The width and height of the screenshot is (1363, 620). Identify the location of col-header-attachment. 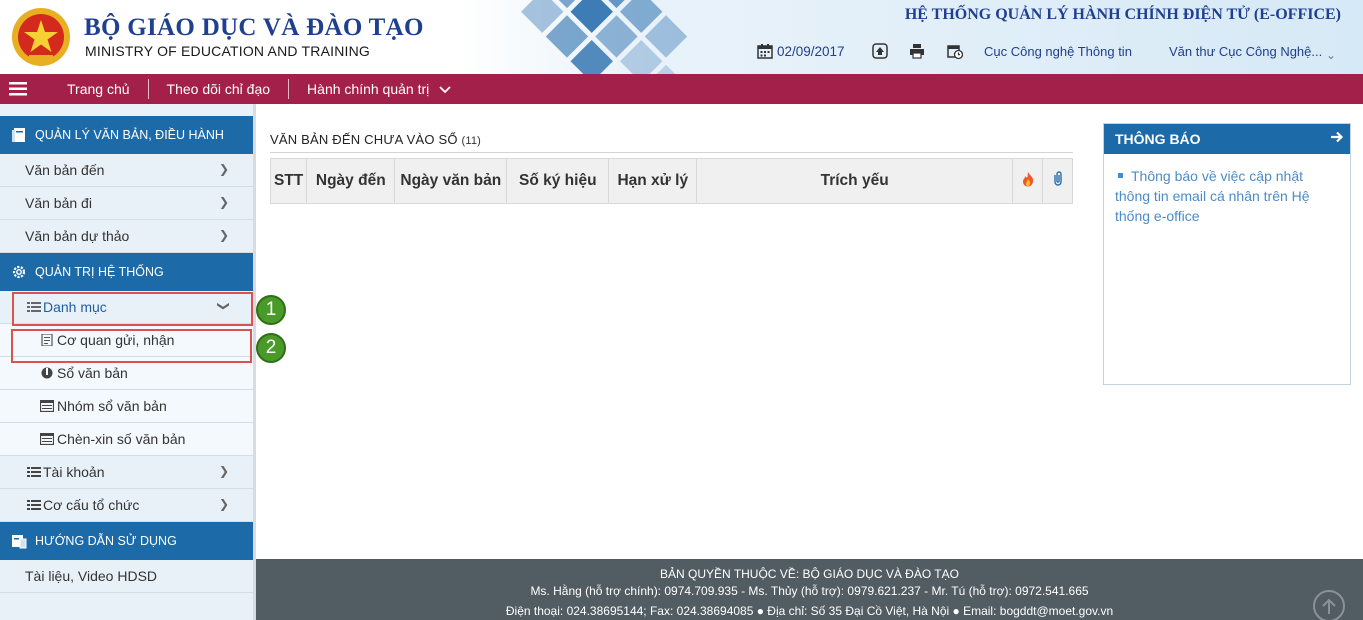
(1057, 181).